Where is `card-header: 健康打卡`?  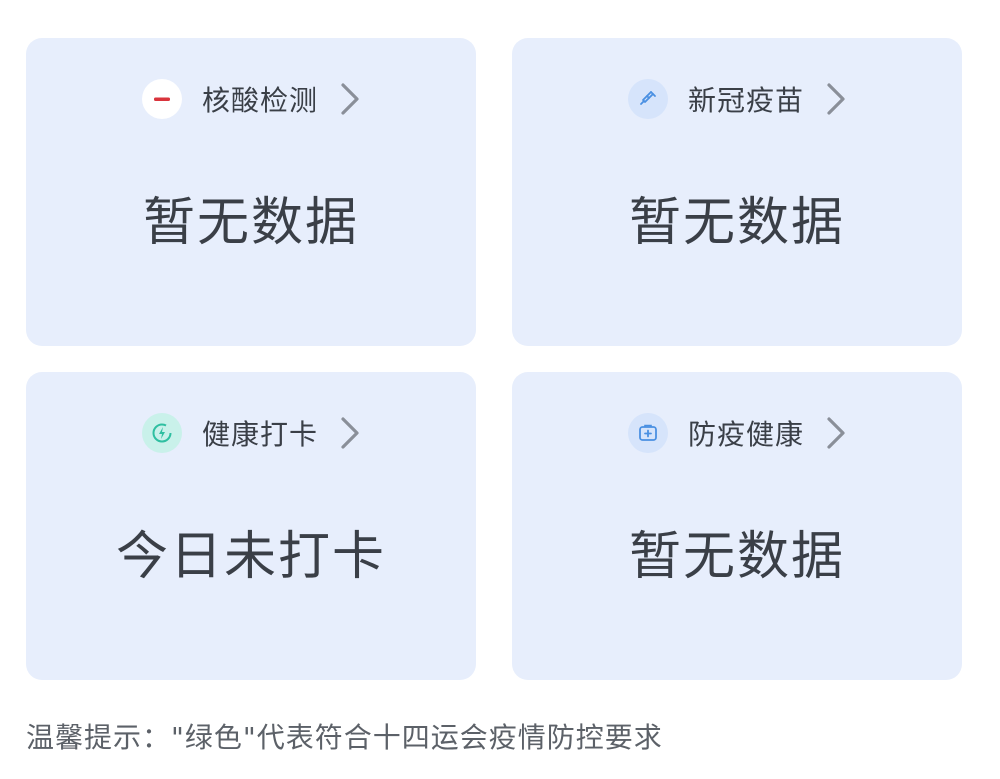 card-header: 健康打卡 is located at coordinates (251, 433).